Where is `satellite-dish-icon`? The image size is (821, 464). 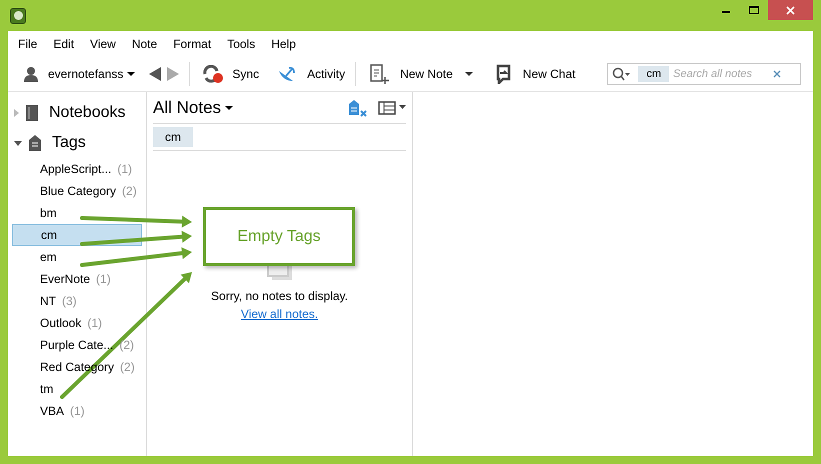
satellite-dish-icon is located at coordinates (287, 74).